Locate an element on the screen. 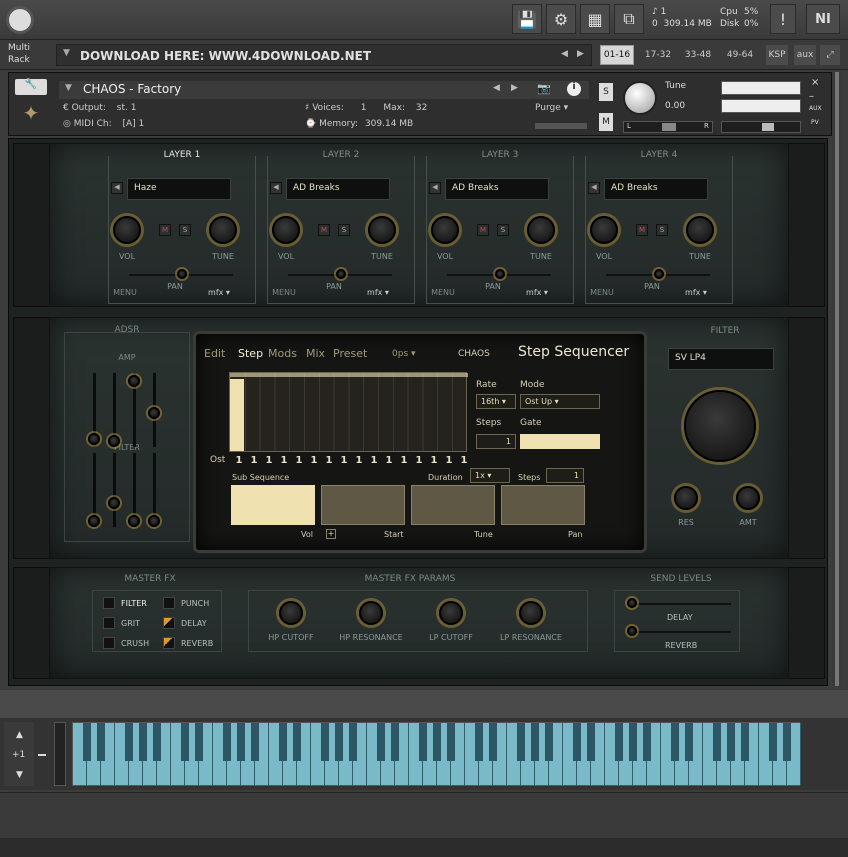 Image resolution: width=848 pixels, height=857 pixels. mode-select: Ost Up ▾ is located at coordinates (560, 401).